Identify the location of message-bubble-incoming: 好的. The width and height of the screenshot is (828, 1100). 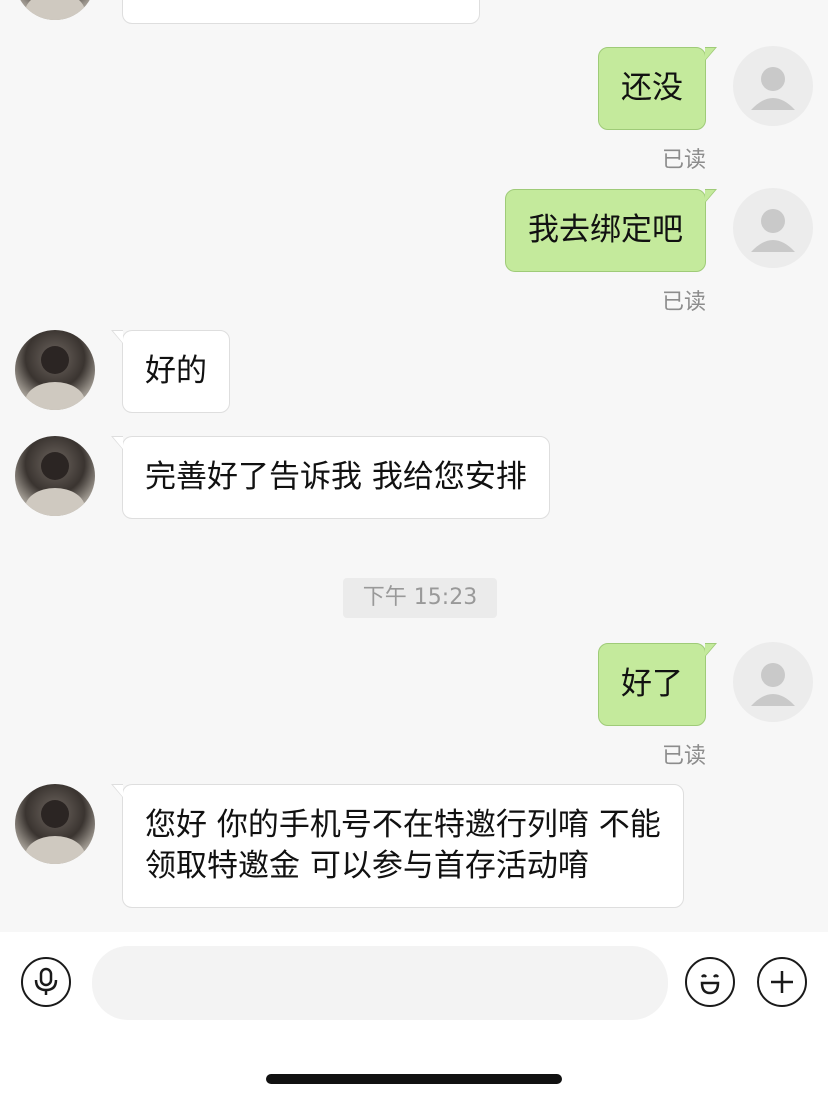
(170, 371).